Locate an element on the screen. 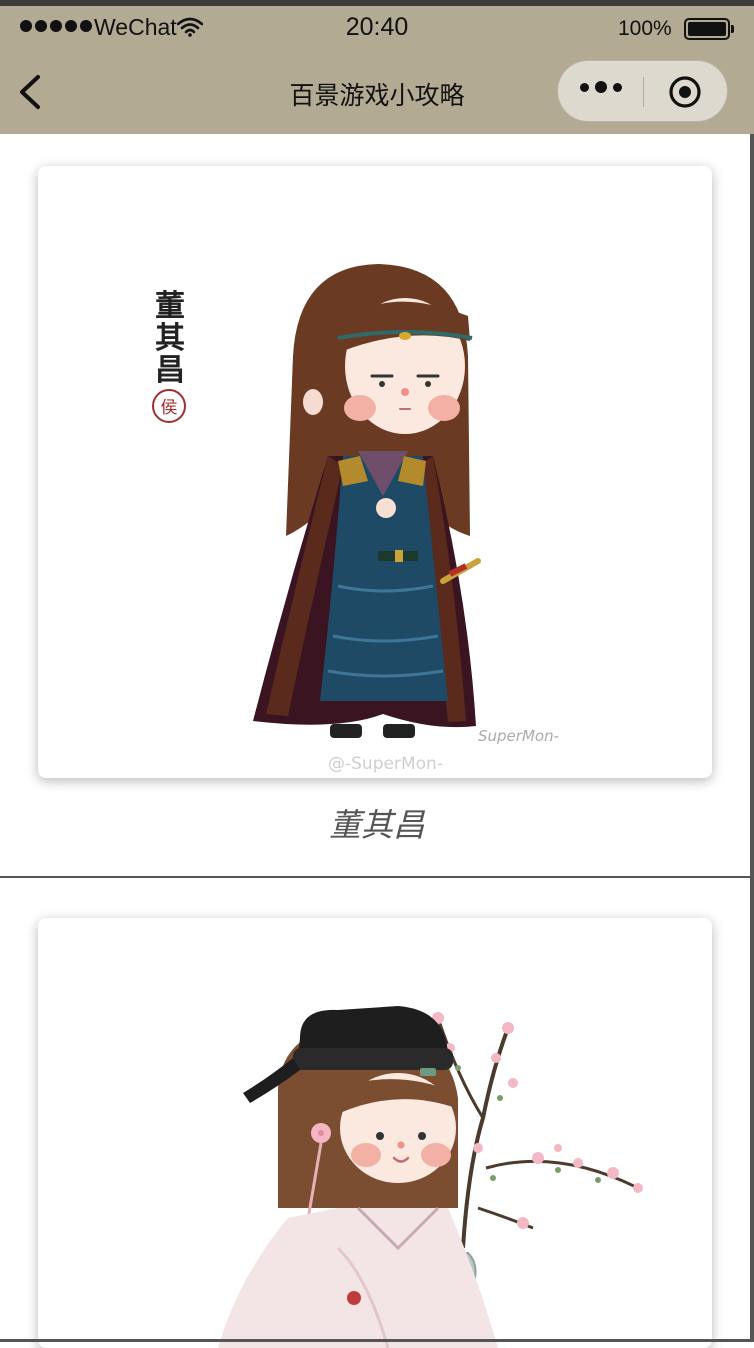 This screenshot has height=1348, width=754. svg-text: 昌 is located at coordinates (170, 370).